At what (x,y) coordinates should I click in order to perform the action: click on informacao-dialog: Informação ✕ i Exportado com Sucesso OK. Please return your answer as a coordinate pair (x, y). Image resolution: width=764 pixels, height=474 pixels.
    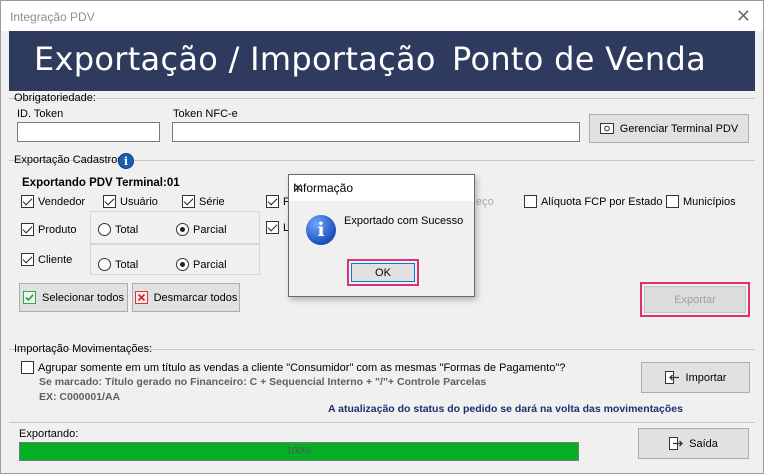
    Looking at the image, I should click on (381, 235).